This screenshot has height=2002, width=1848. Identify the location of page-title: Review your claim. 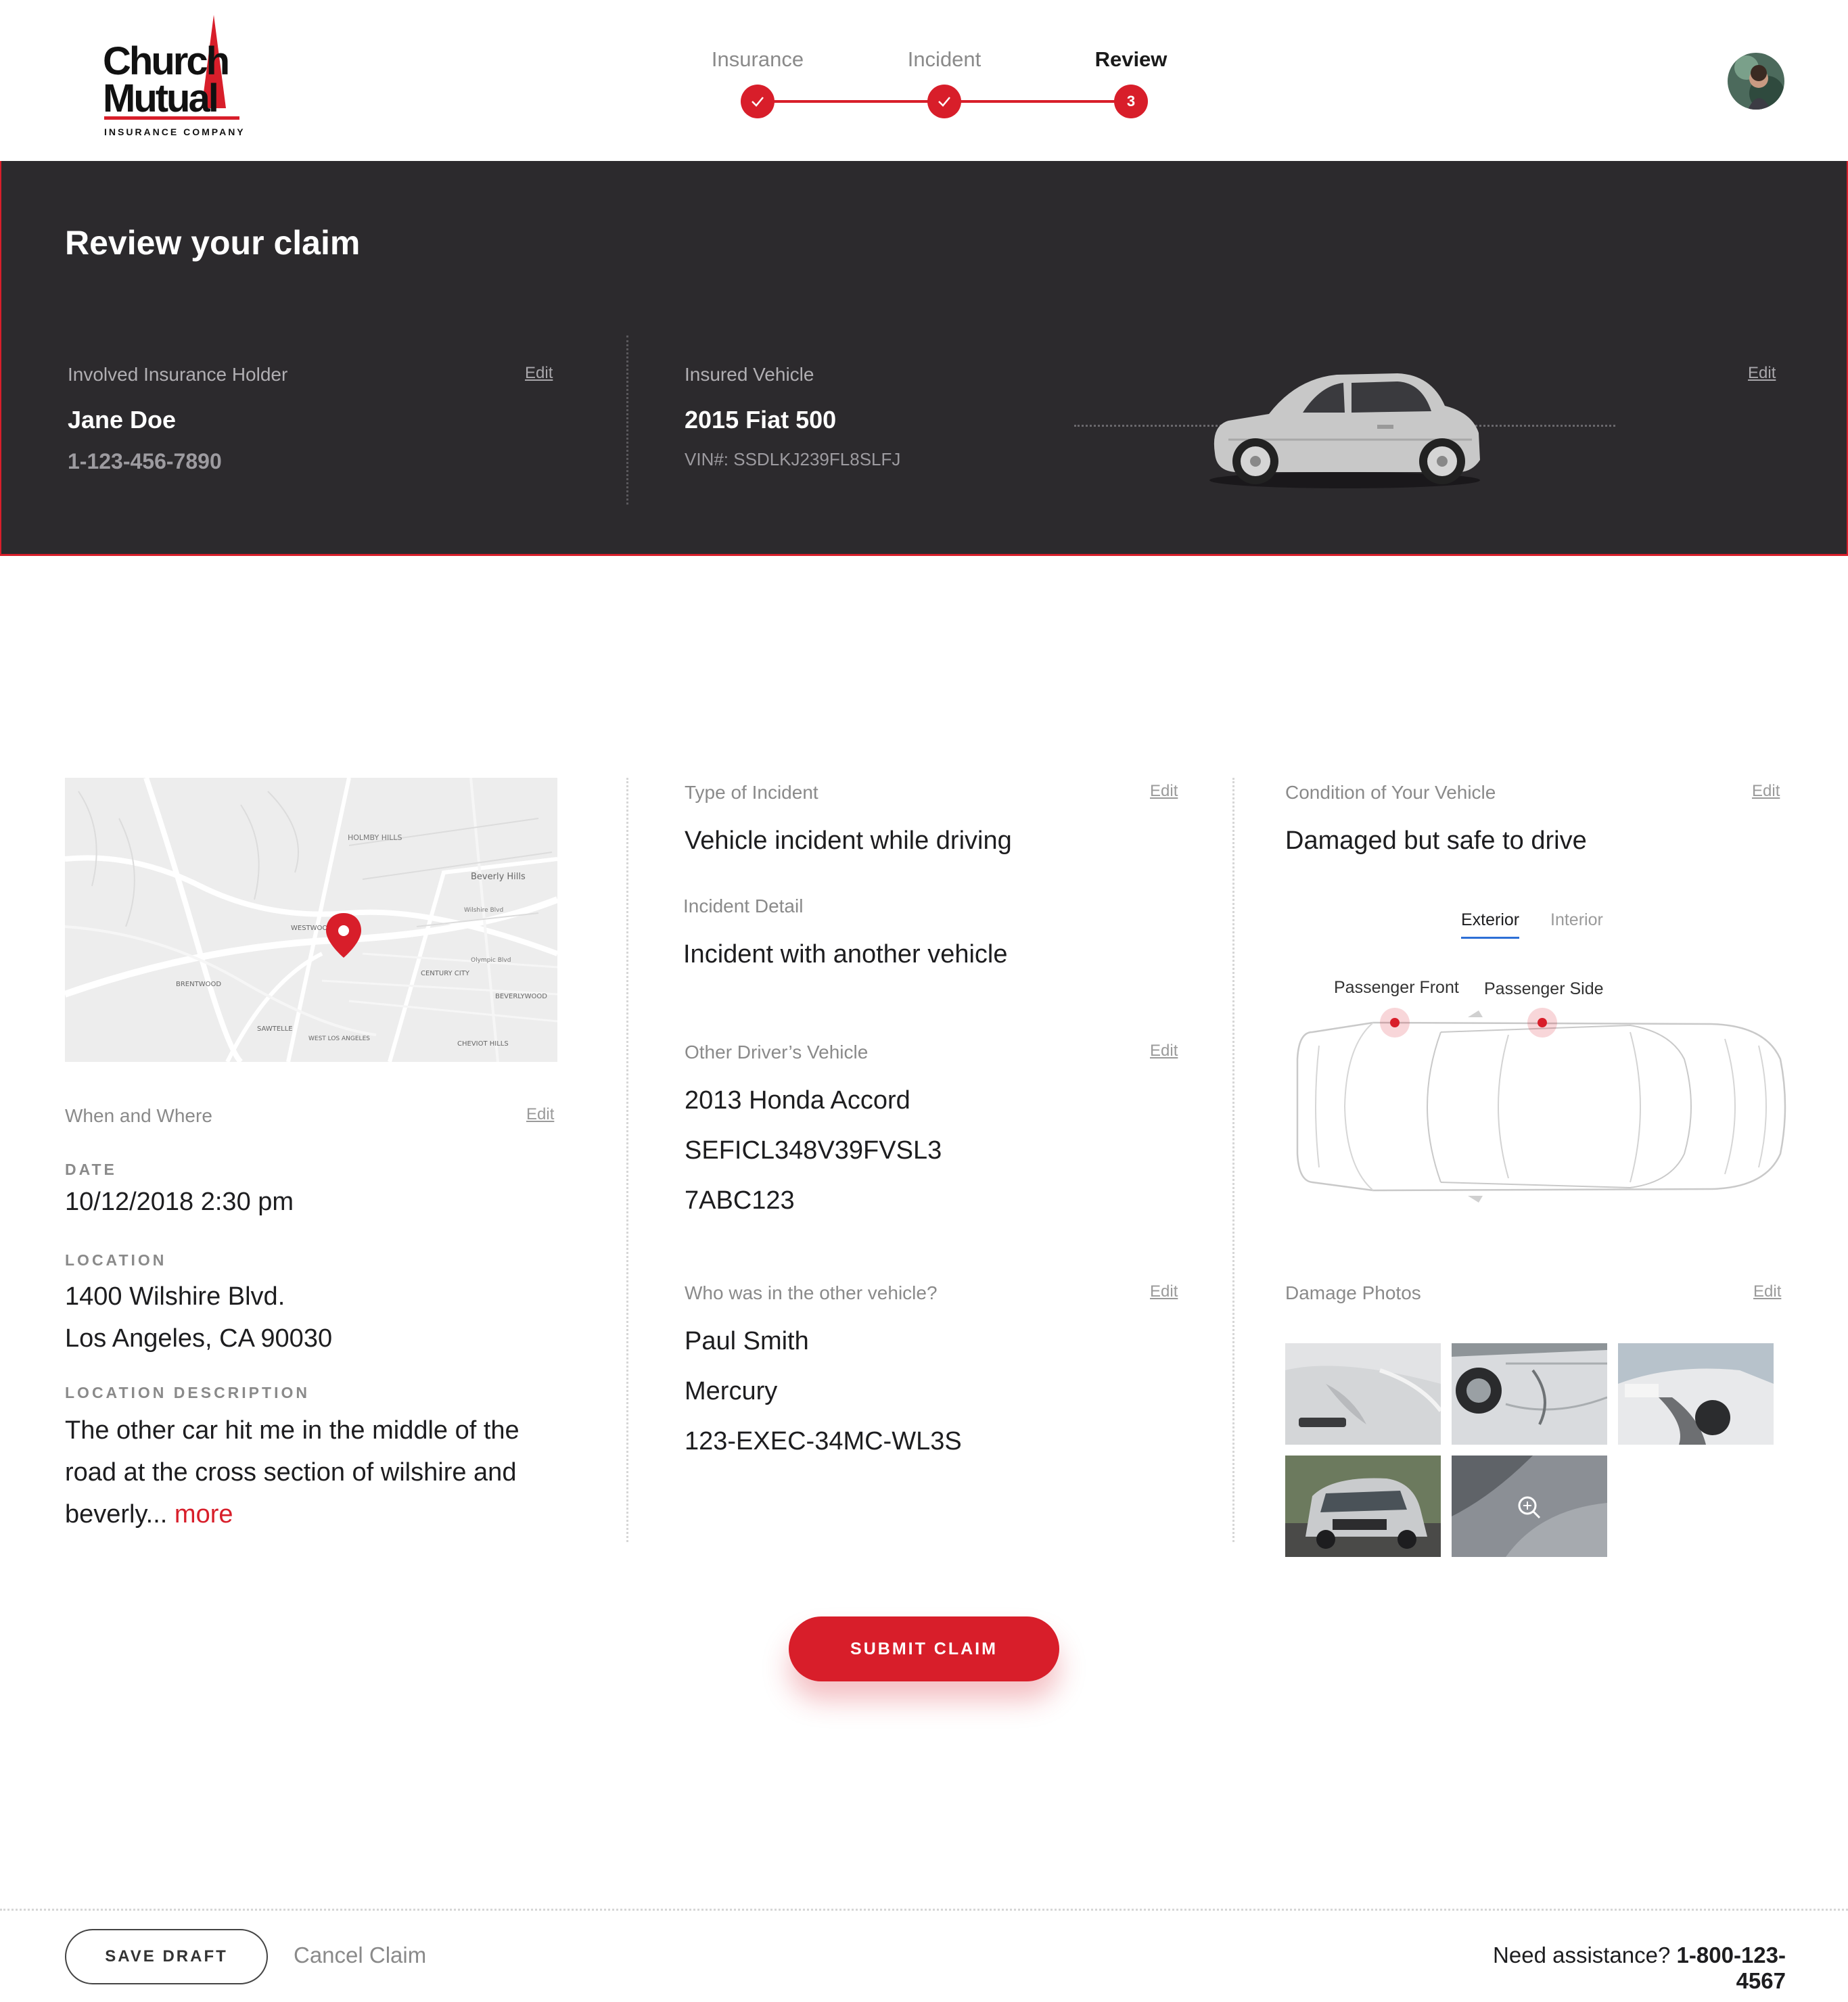
(213, 243).